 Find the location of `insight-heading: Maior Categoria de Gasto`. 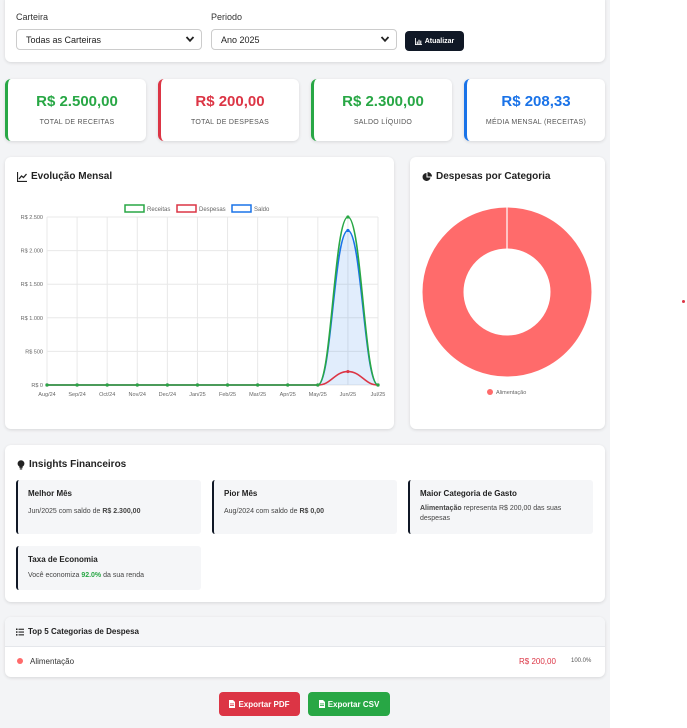

insight-heading: Maior Categoria de Gasto is located at coordinates (468, 493).